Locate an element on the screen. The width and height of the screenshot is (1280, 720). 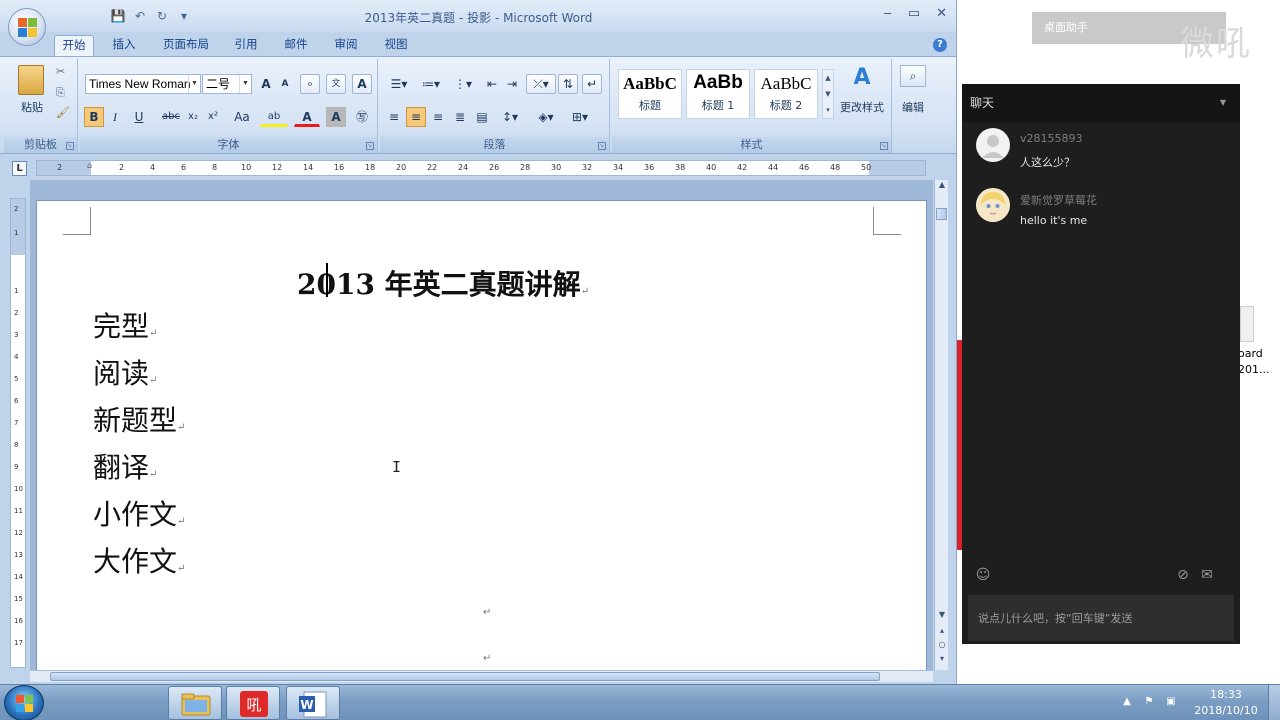
tab-mailings: 邮件 is located at coordinates (296, 45).